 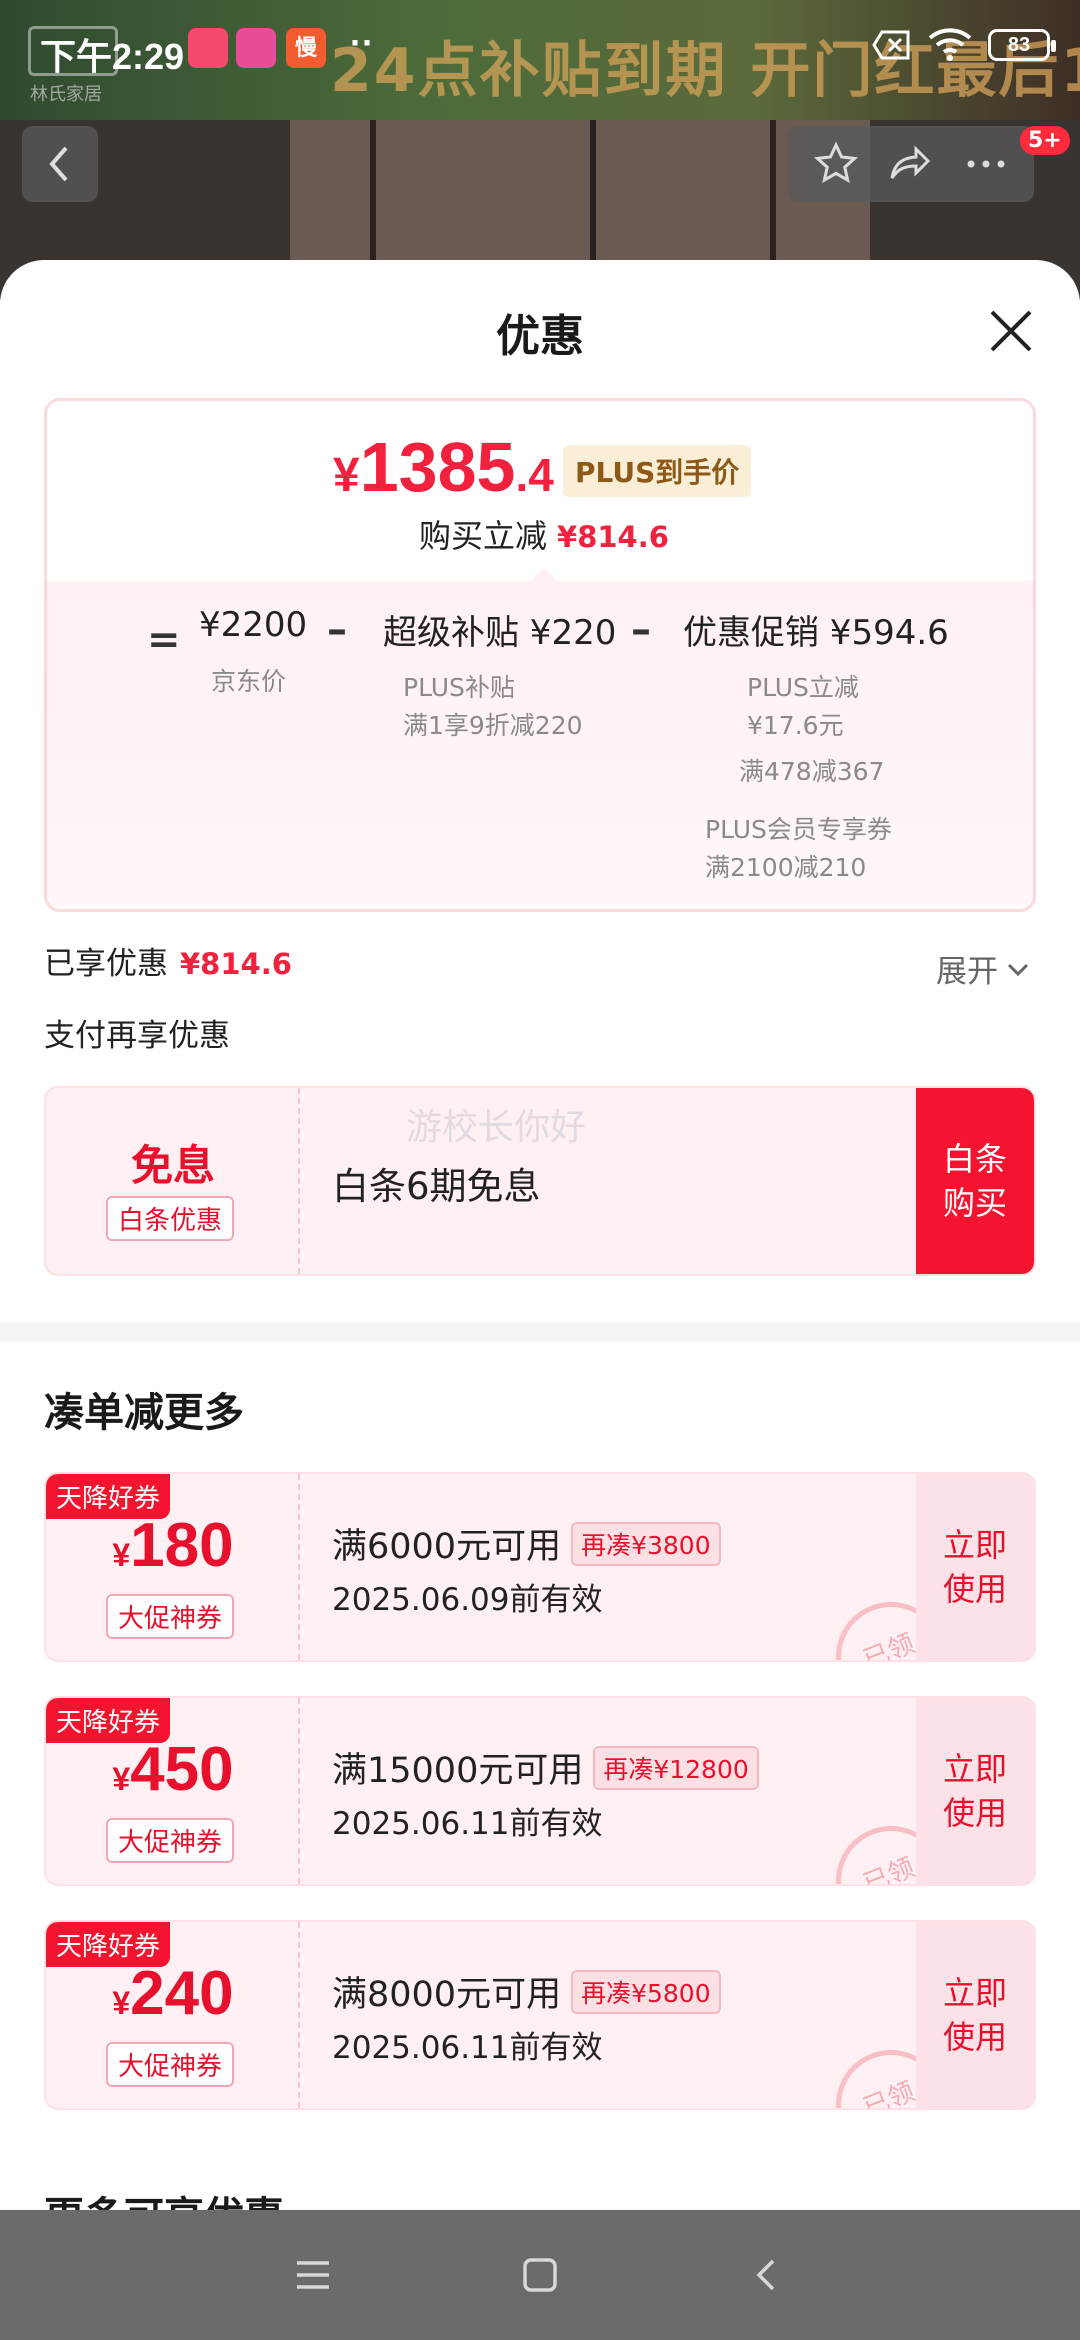 I want to click on section-divider, so click(x=540, y=1332).